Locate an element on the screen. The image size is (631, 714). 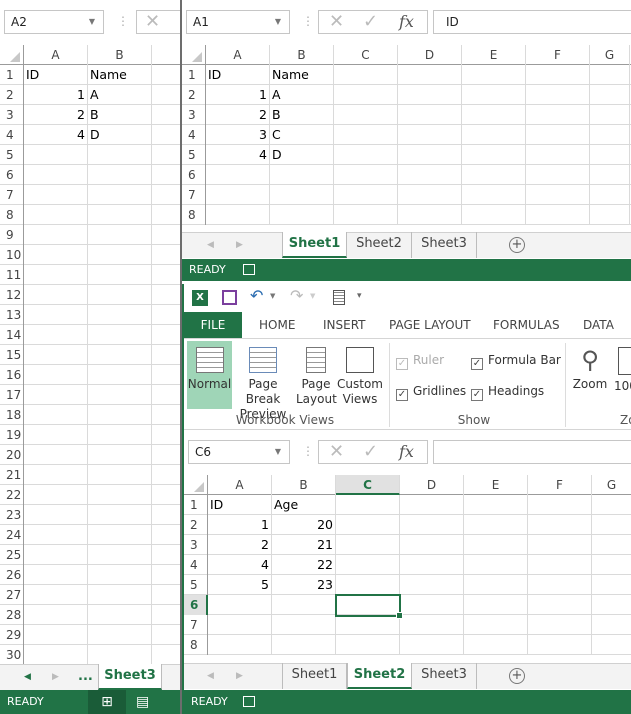
row-header: 22 is located at coordinates (12, 495).